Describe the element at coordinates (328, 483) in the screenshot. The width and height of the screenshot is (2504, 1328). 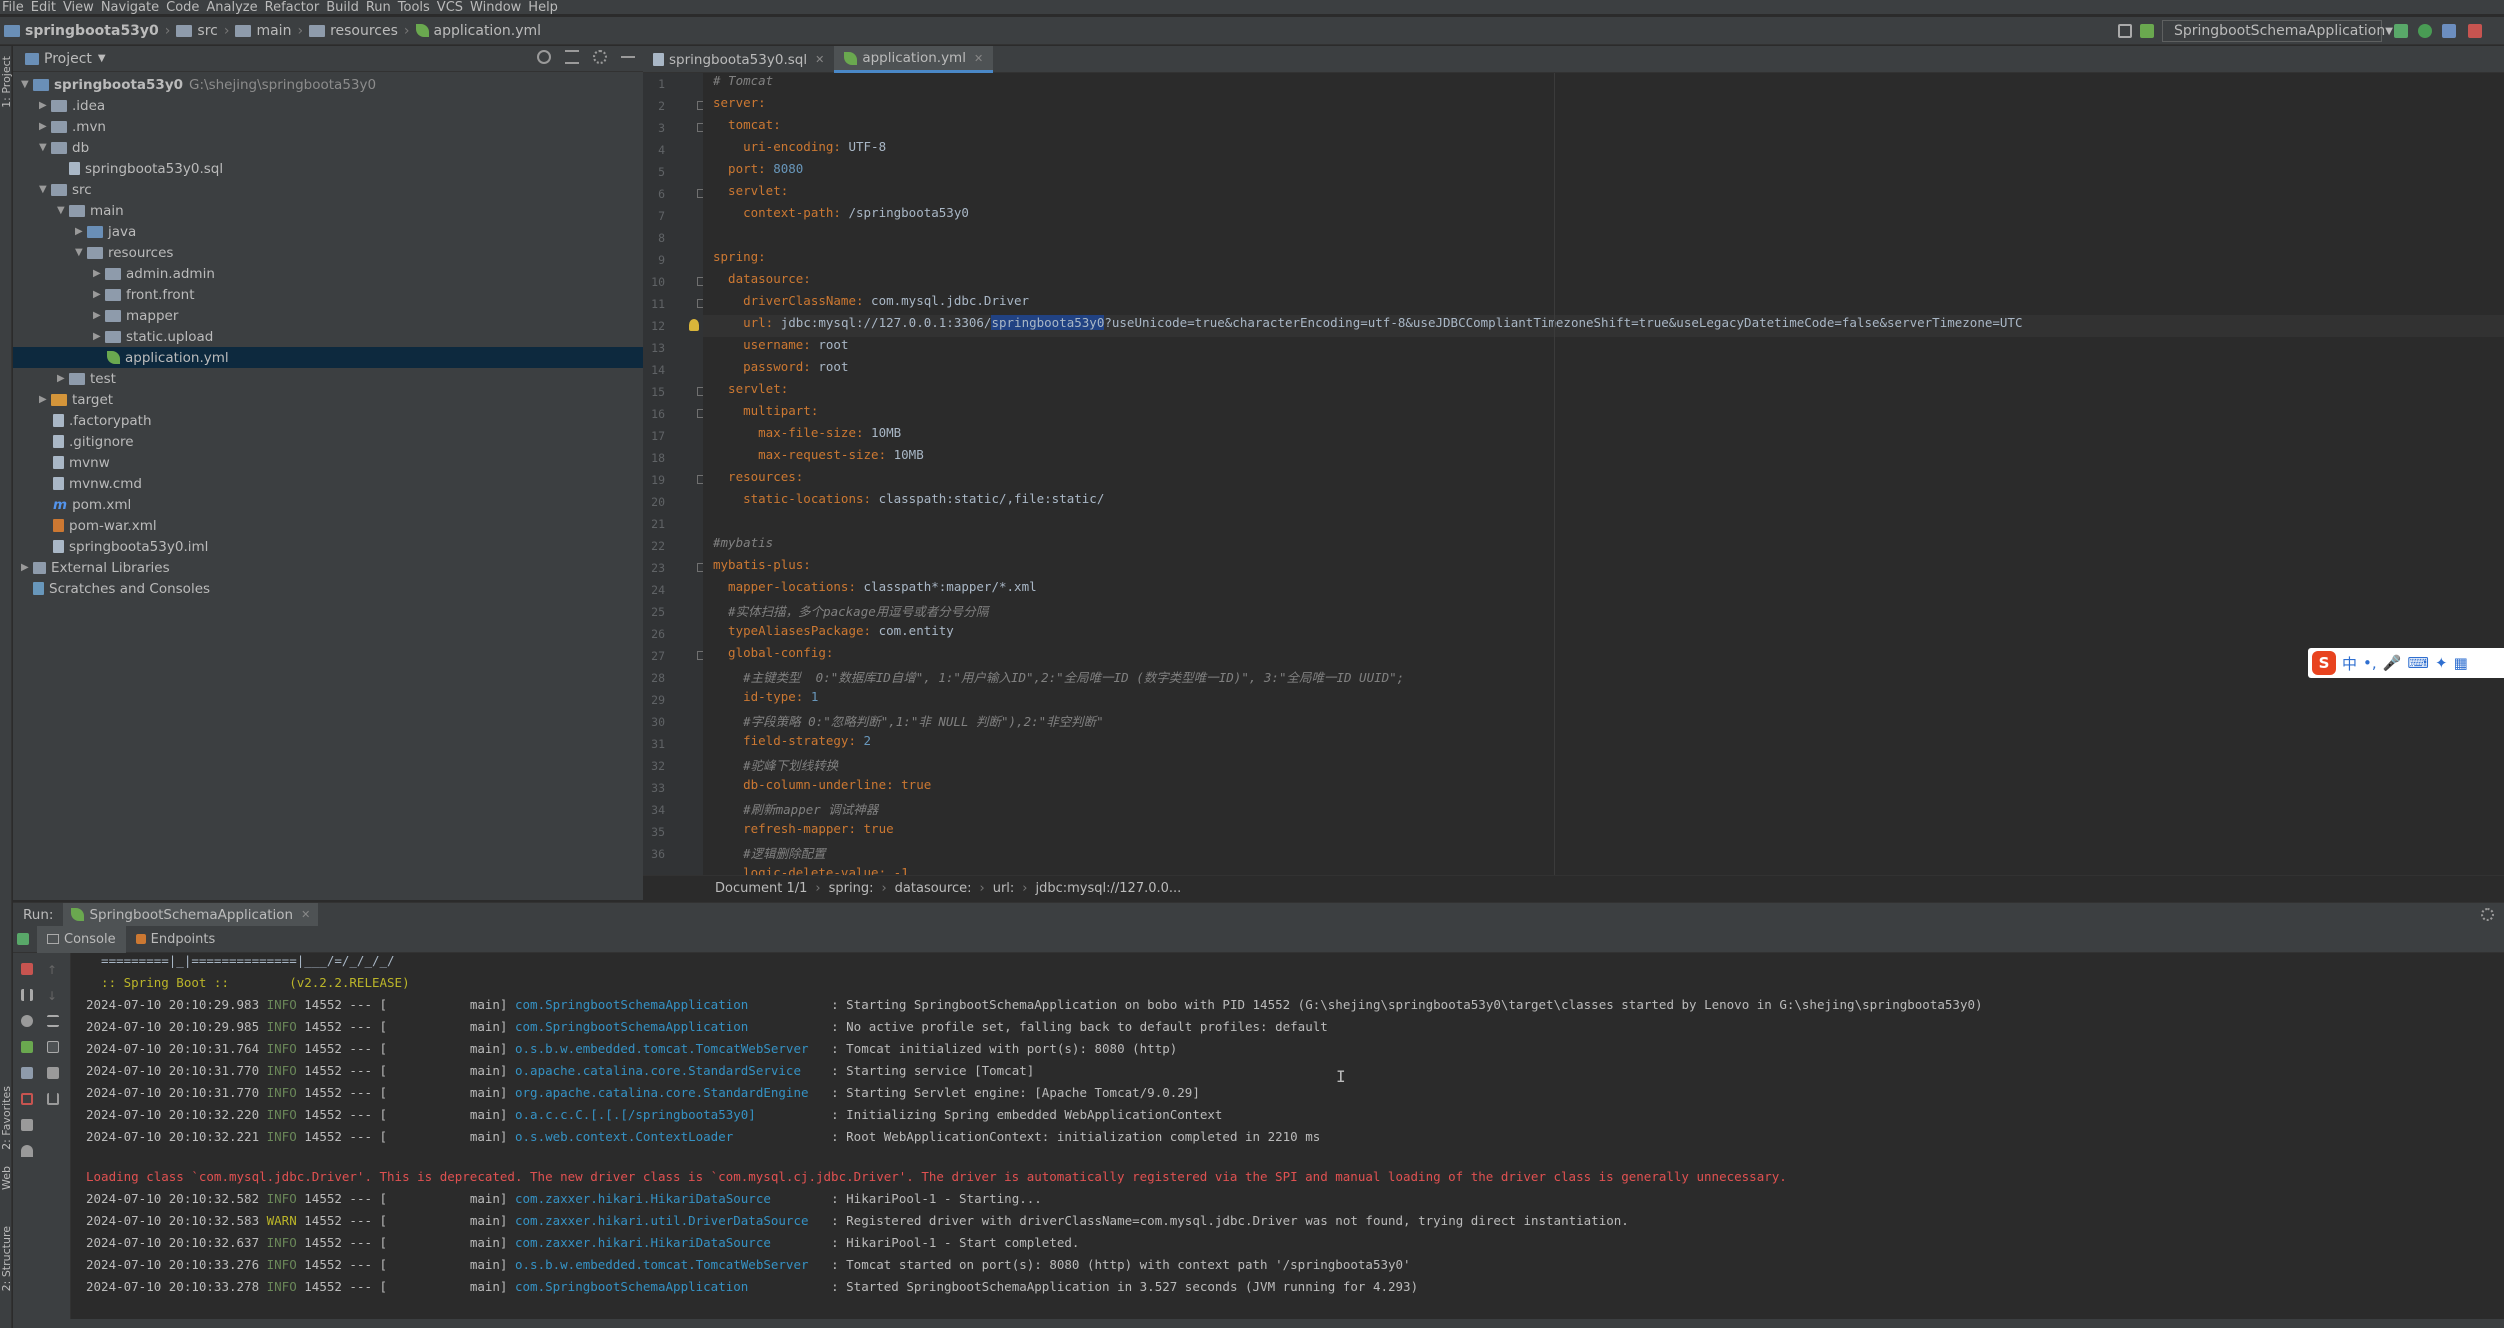
I see `tree-item-mvnw-cmd: mvnw.cmd` at that location.